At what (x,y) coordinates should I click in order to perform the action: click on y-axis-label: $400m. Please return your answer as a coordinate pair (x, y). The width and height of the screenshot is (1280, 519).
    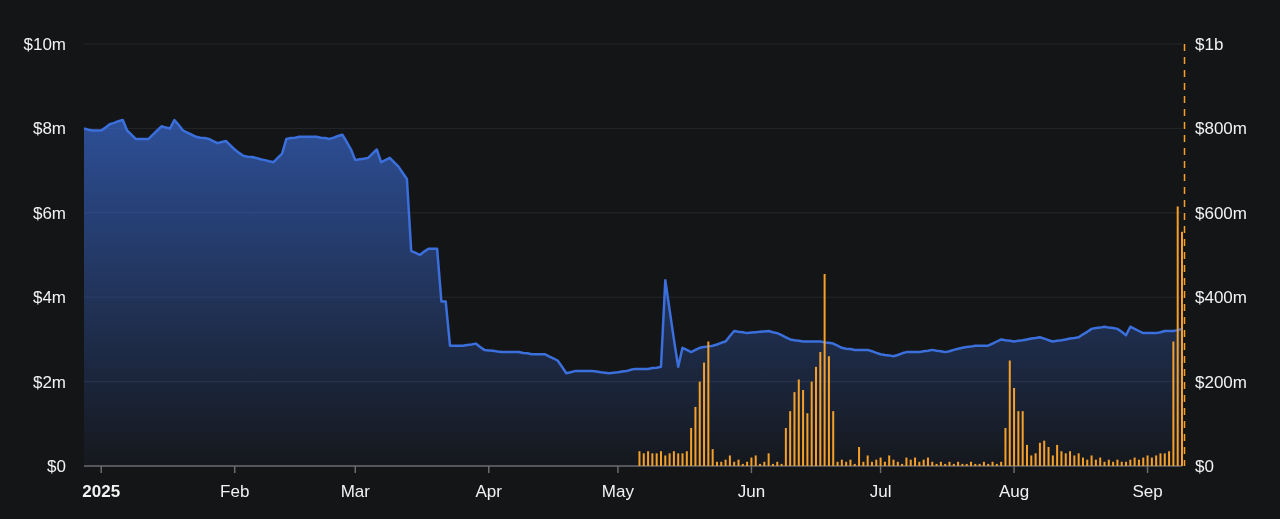
    Looking at the image, I should click on (1221, 298).